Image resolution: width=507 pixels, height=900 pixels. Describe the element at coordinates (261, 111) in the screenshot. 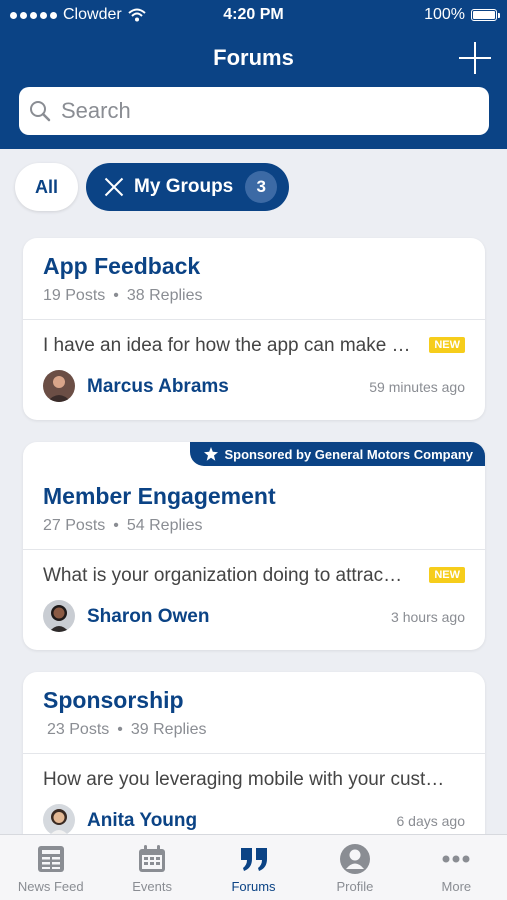

I see `search-input` at that location.